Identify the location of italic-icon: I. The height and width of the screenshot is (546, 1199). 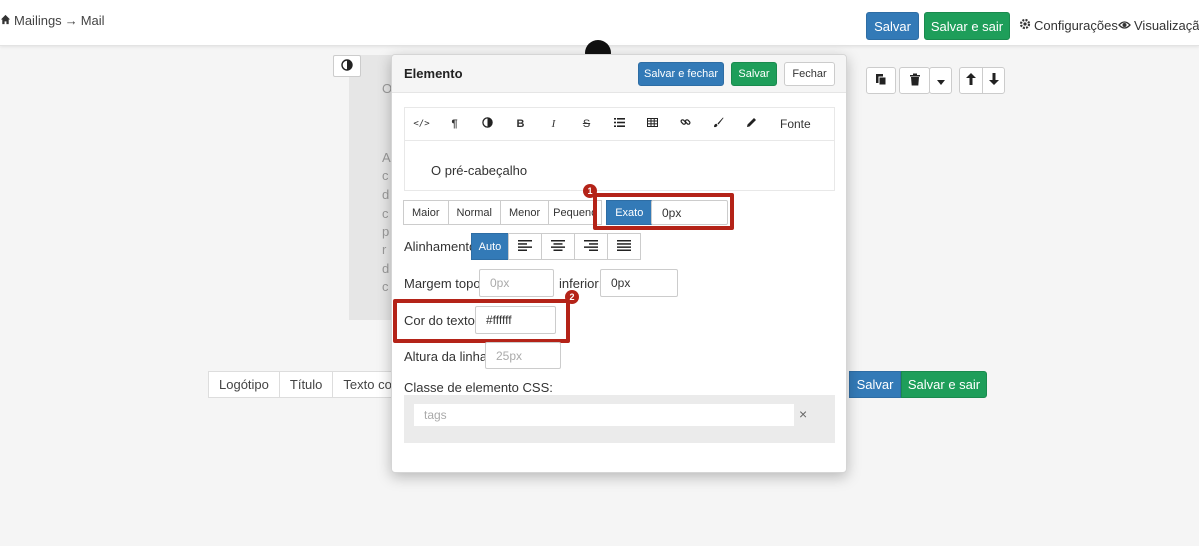
(553, 124).